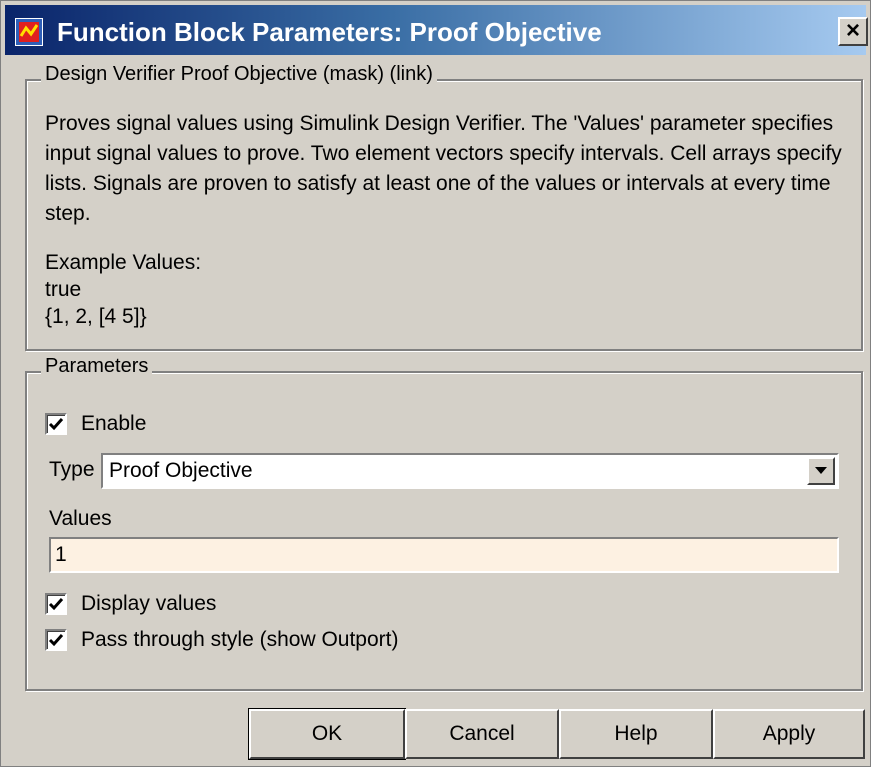 The image size is (871, 767). I want to click on parameters-group-label: Parameters, so click(97, 366).